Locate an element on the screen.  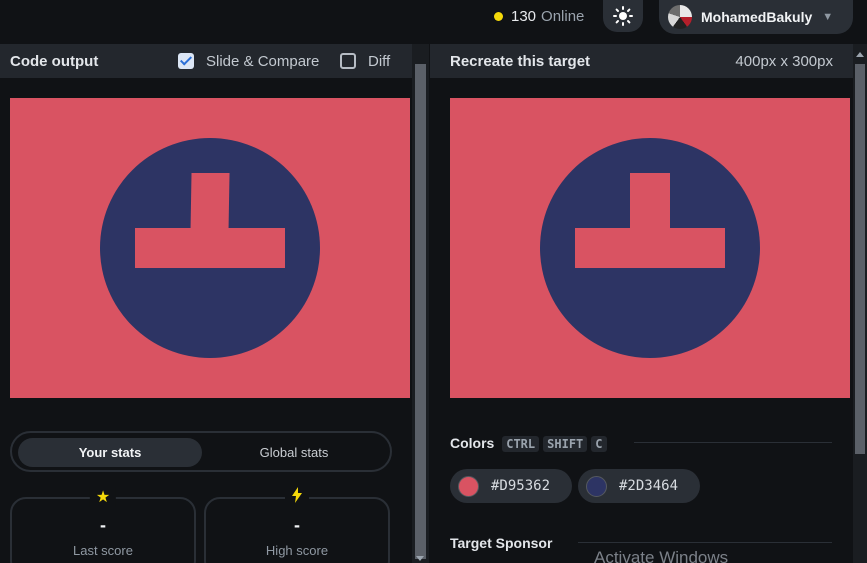
online-dot-icon is located at coordinates (498, 16).